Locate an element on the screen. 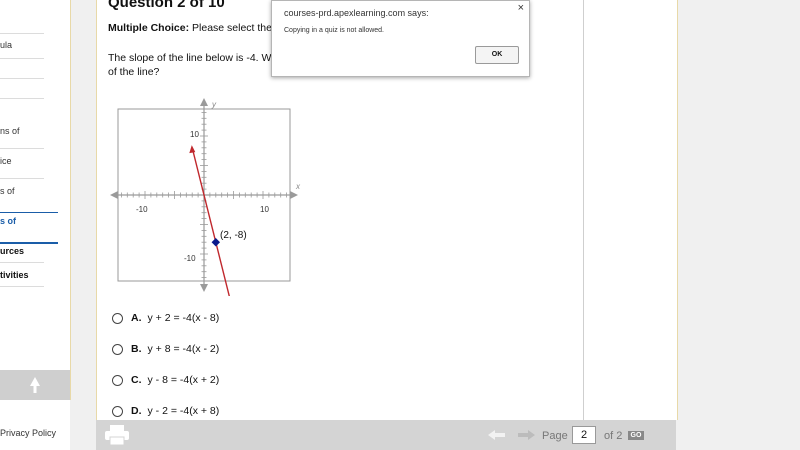 The image size is (800, 450). x-axis-arrow-right is located at coordinates (294, 195).